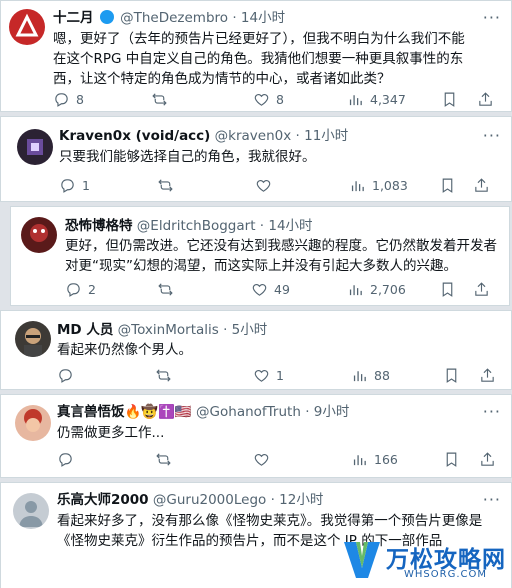 The height and width of the screenshot is (588, 512). Describe the element at coordinates (99, 226) in the screenshot. I see `author-name: 恐怖博格特` at that location.